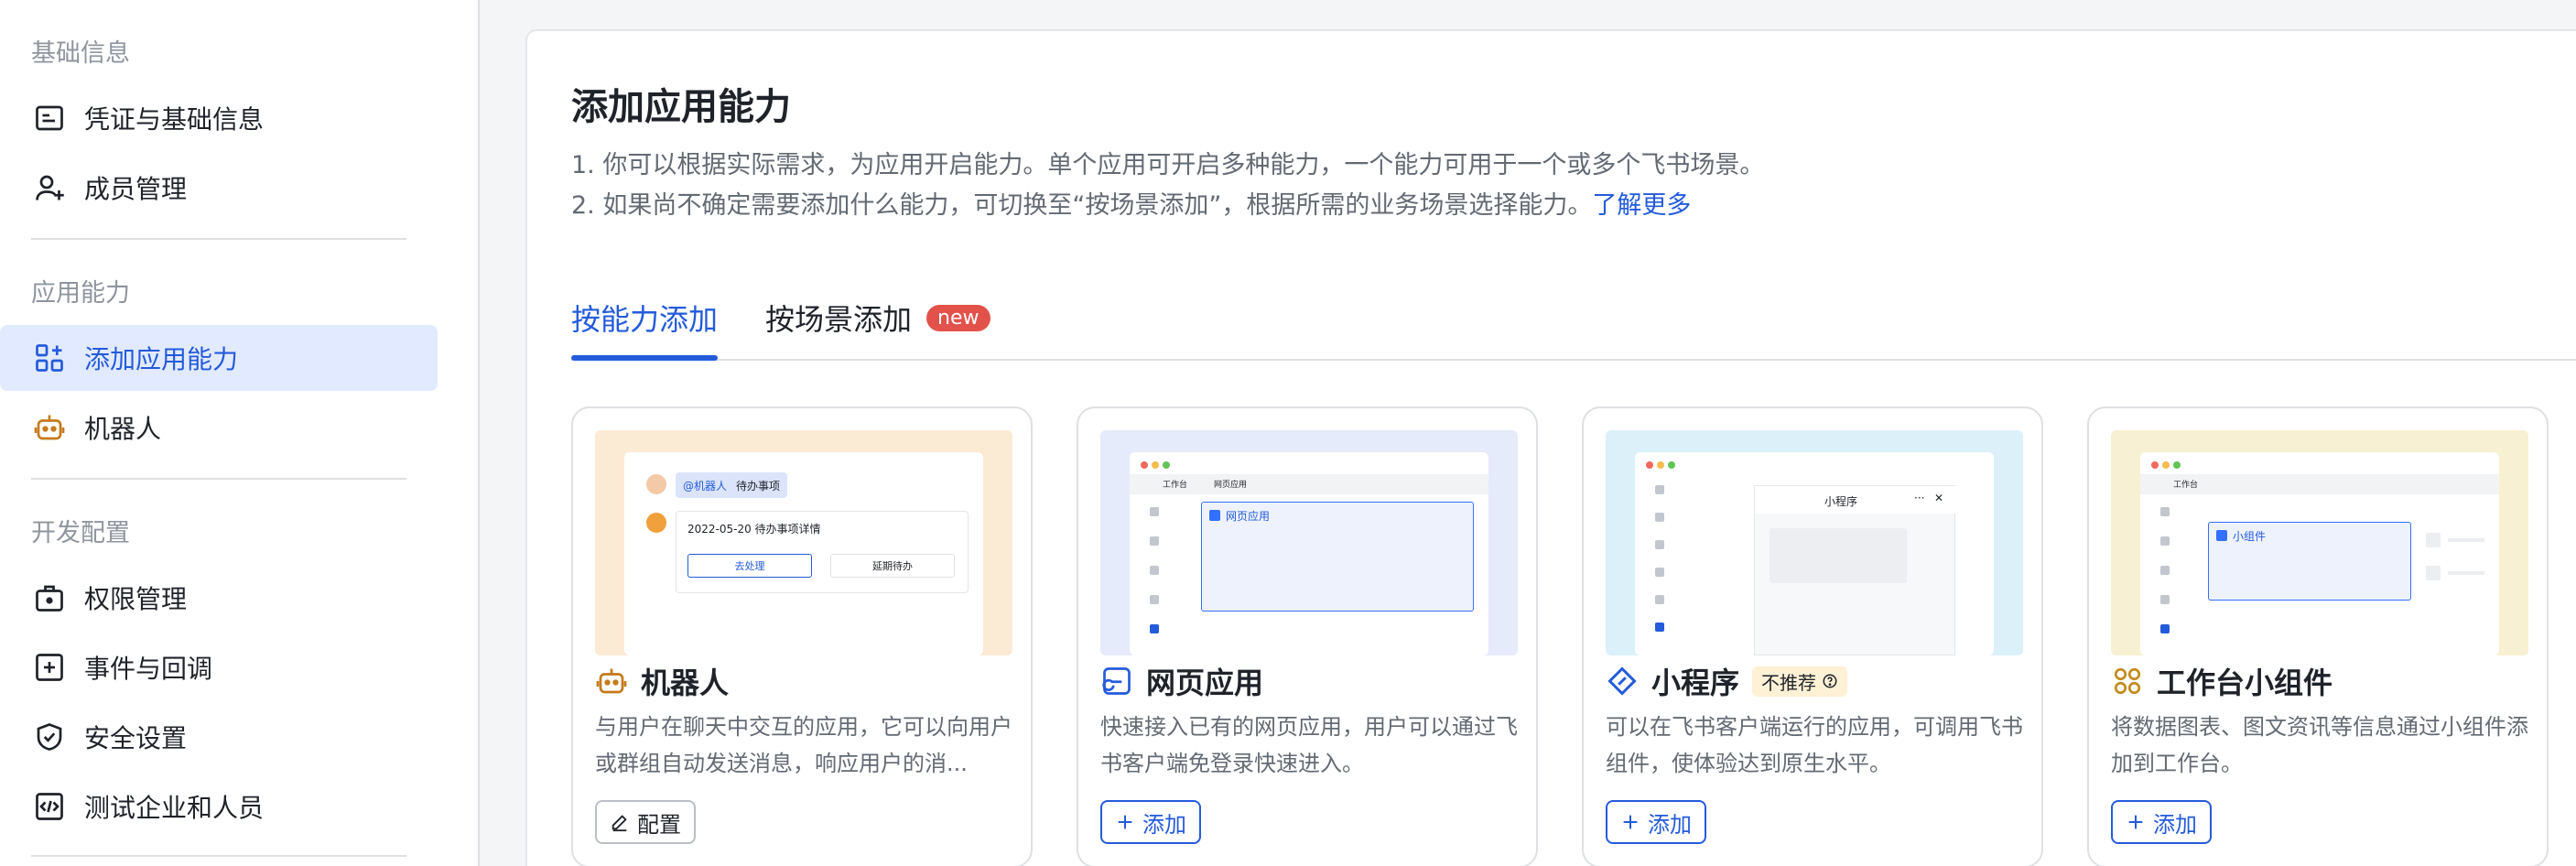  What do you see at coordinates (1696, 683) in the screenshot?
I see `card-title-text: 小程序` at bounding box center [1696, 683].